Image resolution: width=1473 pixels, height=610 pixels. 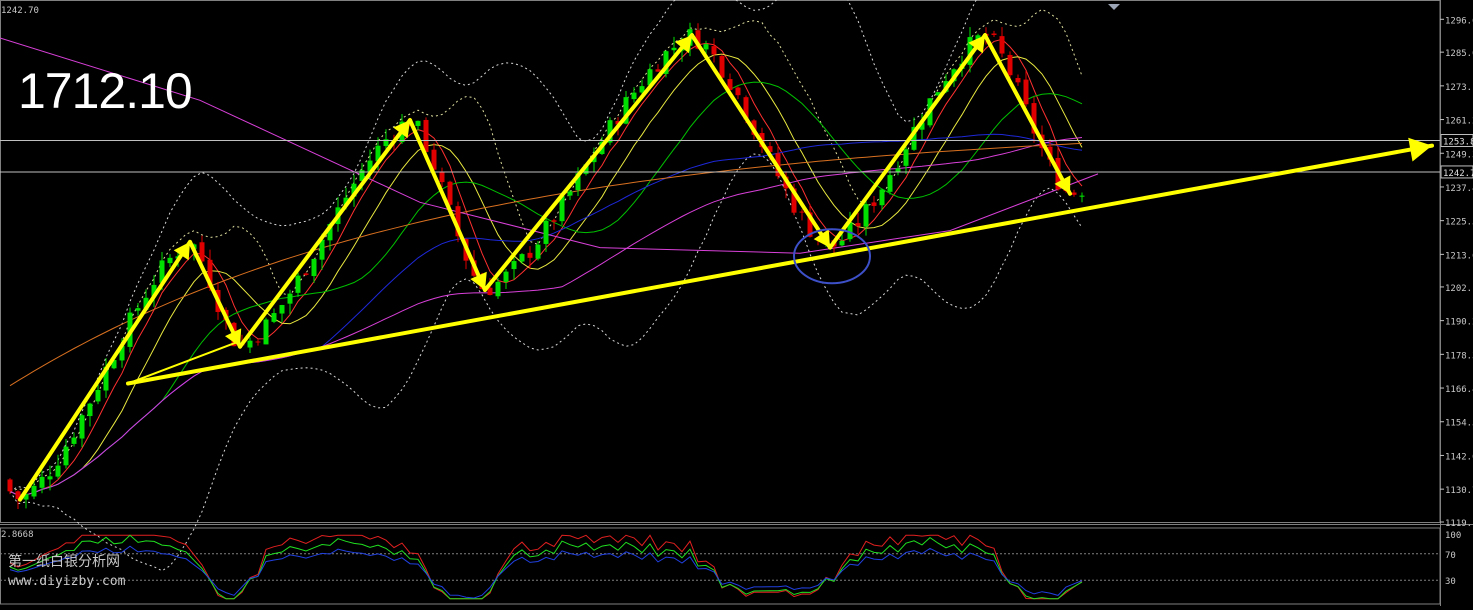 What do you see at coordinates (1459, 390) in the screenshot?
I see `y-tick-label: 1166.4` at bounding box center [1459, 390].